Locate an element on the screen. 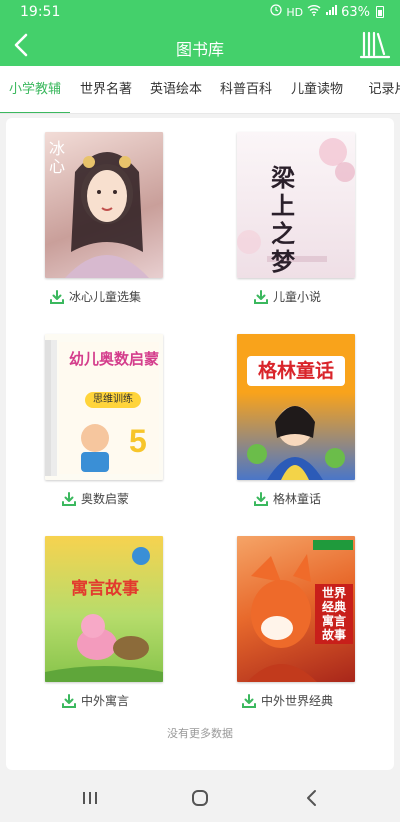  tab-childrens-books: 儿童读物 is located at coordinates (317, 89).